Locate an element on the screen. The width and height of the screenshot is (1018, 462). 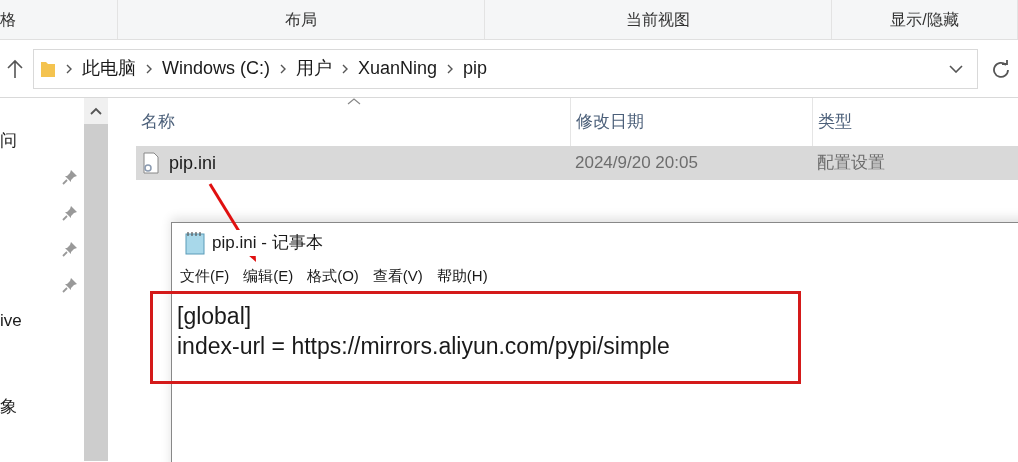
file-row: pip.ini 2024/9/20 20:05 配置设置 is located at coordinates (577, 163).